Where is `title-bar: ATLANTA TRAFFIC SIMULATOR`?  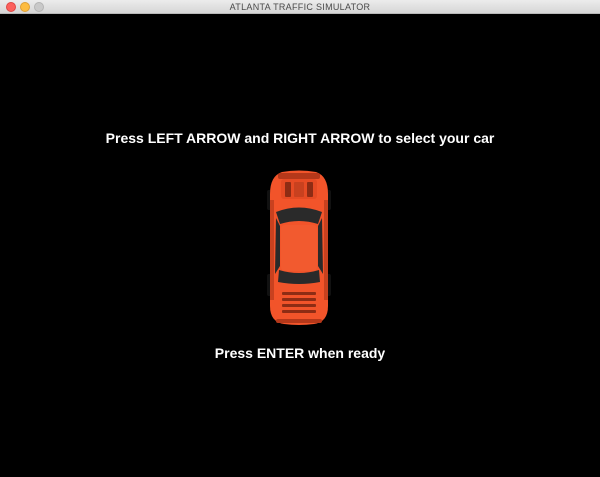
title-bar: ATLANTA TRAFFIC SIMULATOR is located at coordinates (300, 7).